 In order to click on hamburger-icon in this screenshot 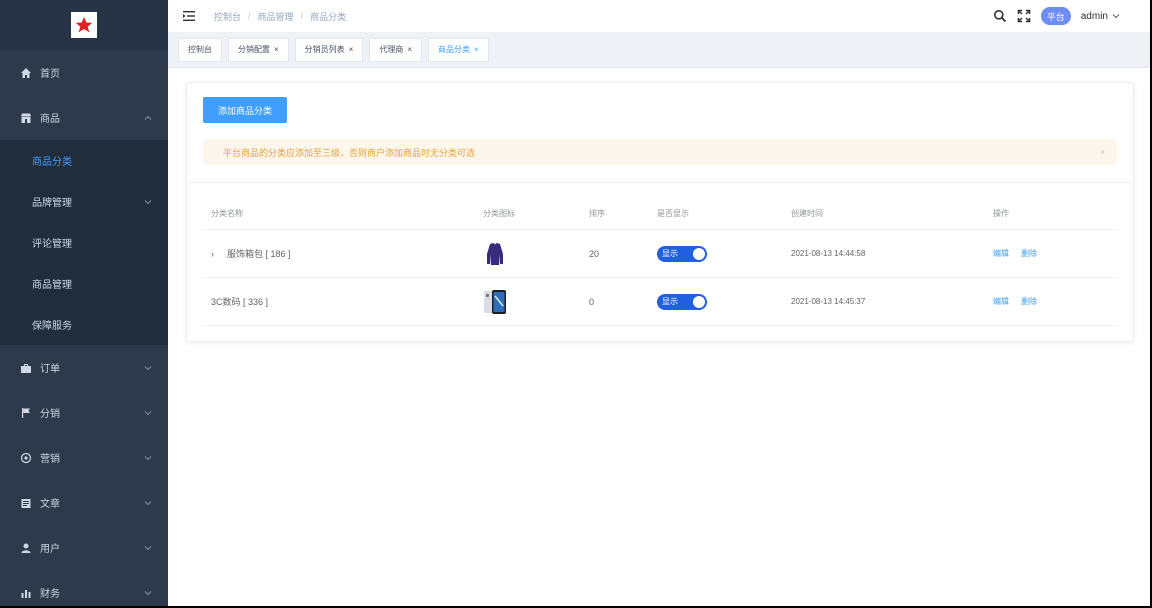, I will do `click(189, 16)`.